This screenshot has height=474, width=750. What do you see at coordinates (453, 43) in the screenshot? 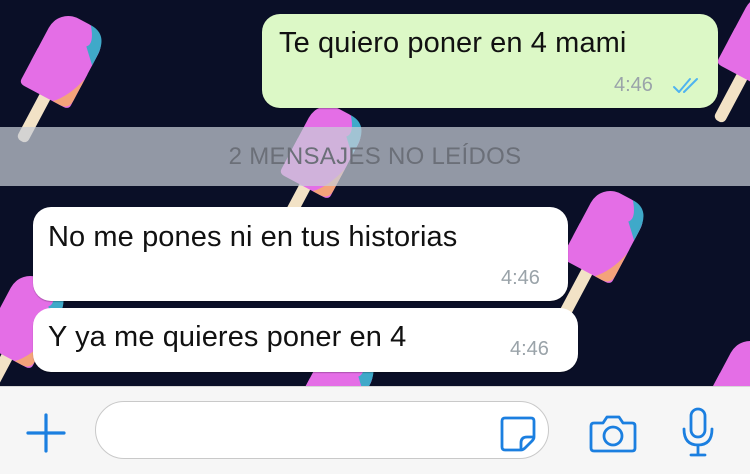
I see `message-text: Te quiero poner en 4 mami` at bounding box center [453, 43].